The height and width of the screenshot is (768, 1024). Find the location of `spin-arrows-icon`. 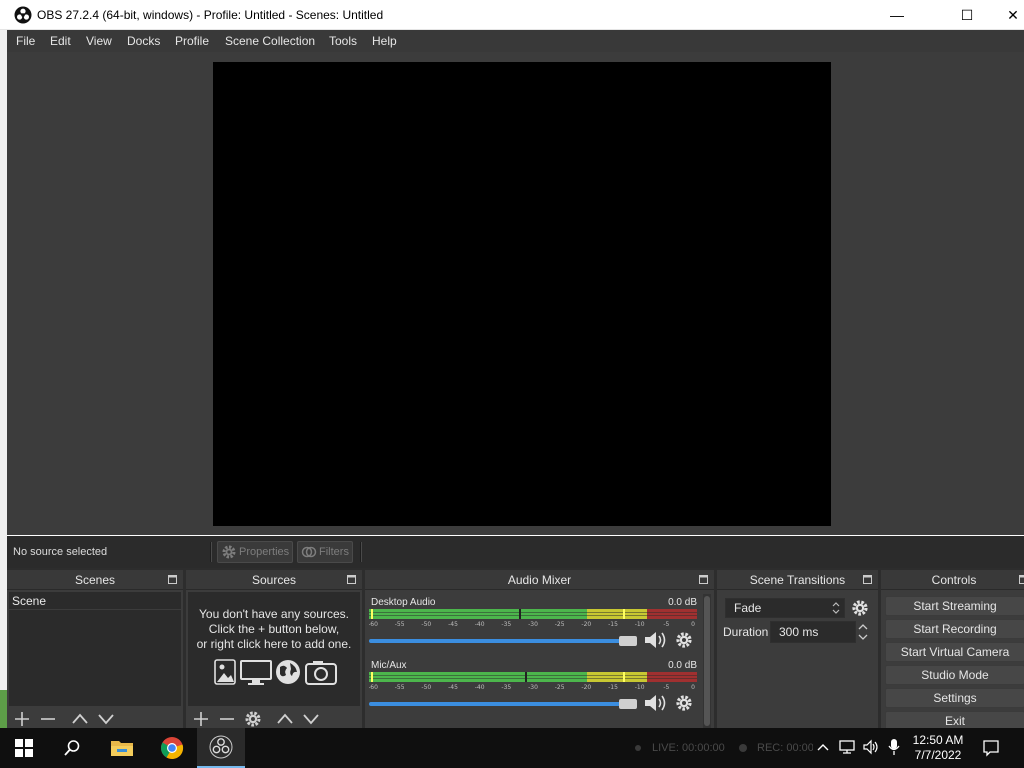

spin-arrows-icon is located at coordinates (836, 608).